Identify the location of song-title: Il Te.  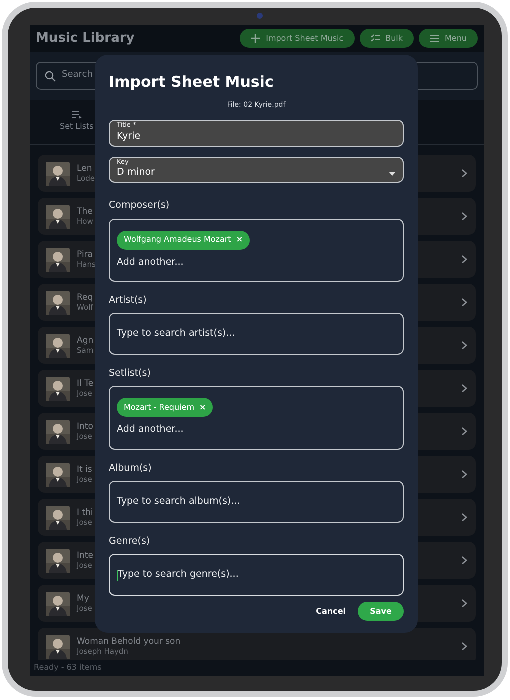
(85, 384).